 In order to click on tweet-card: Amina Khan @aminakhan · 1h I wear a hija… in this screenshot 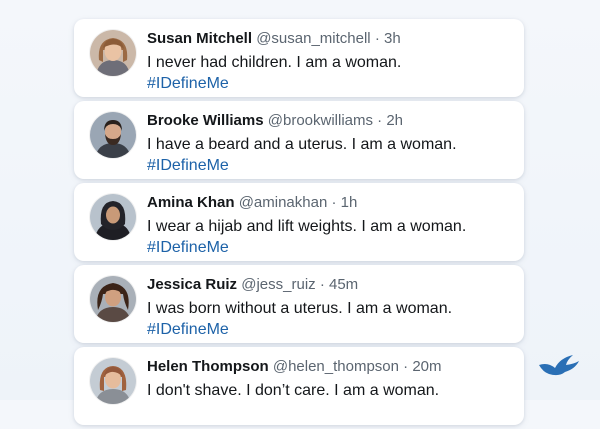, I will do `click(299, 222)`.